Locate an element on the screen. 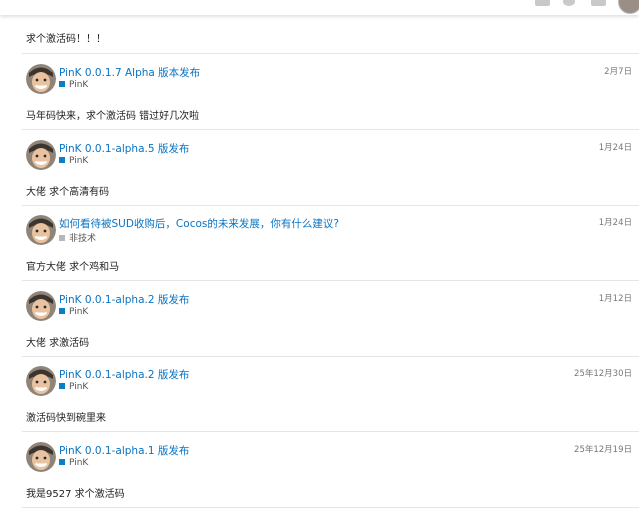 This screenshot has width=639, height=508. post-excerpt: 我是9527 求个激活码 is located at coordinates (75, 494).